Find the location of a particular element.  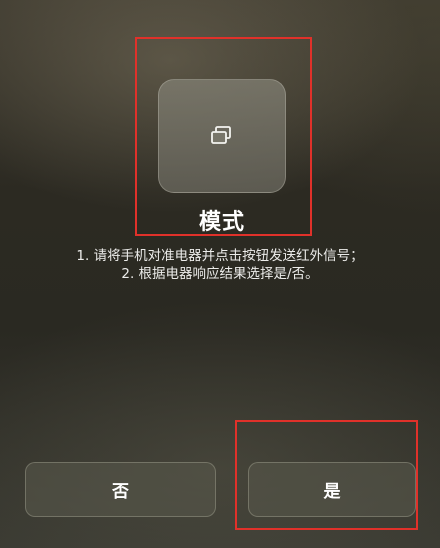

instruction-line-1: 1. 请将手机对准电器并点击按钮发送红外信号； is located at coordinates (220, 256).